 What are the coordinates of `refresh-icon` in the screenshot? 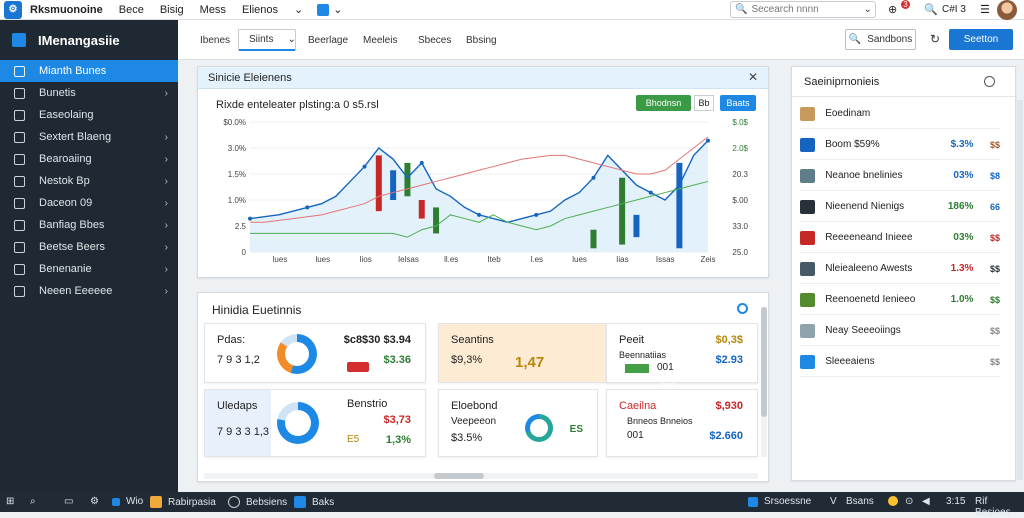 It's located at (742, 308).